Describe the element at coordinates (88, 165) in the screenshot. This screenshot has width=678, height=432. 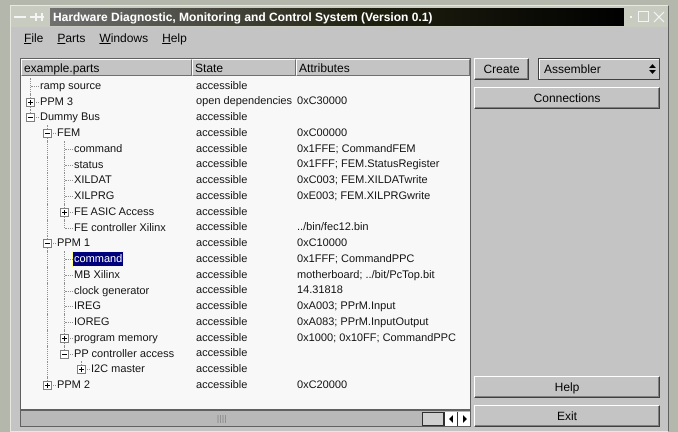
I see `tree-item: status` at that location.